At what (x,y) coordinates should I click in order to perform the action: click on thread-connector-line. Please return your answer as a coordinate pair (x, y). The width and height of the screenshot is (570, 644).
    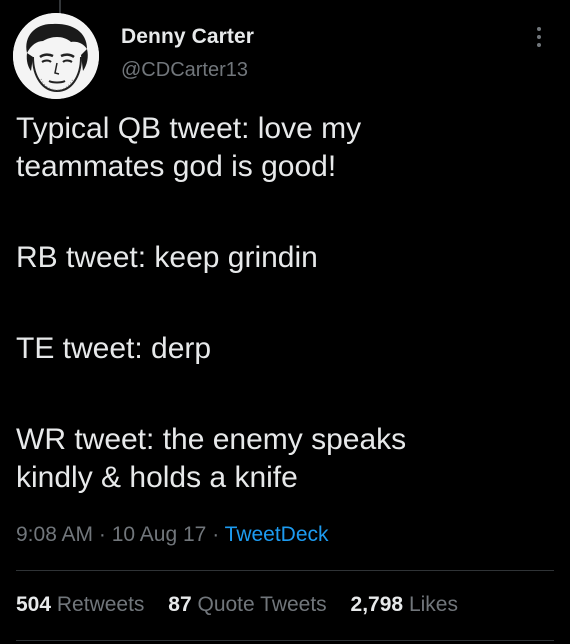
    Looking at the image, I should click on (60, 7).